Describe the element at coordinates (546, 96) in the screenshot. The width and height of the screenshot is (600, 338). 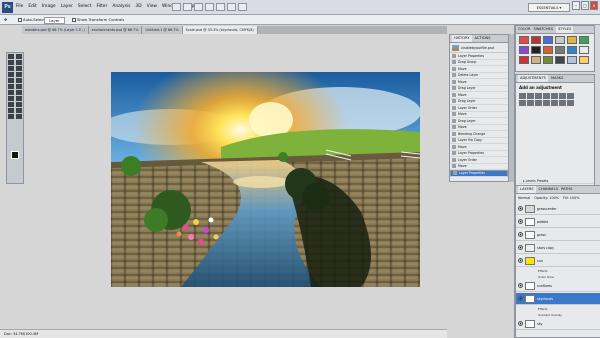
I see `exposure-icon` at that location.